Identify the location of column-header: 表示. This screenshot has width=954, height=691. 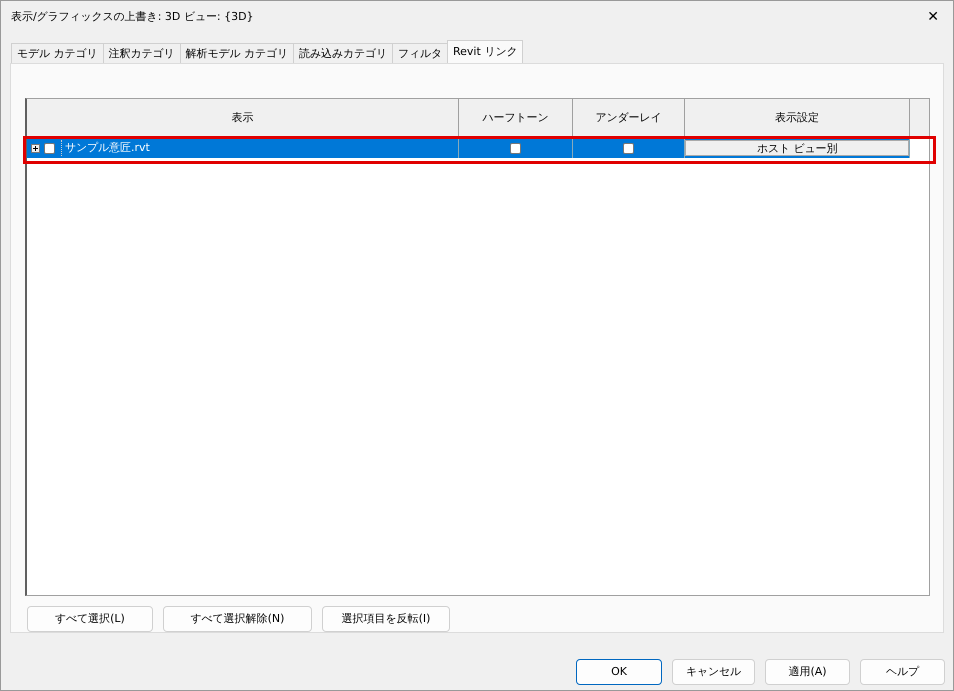
(243, 118).